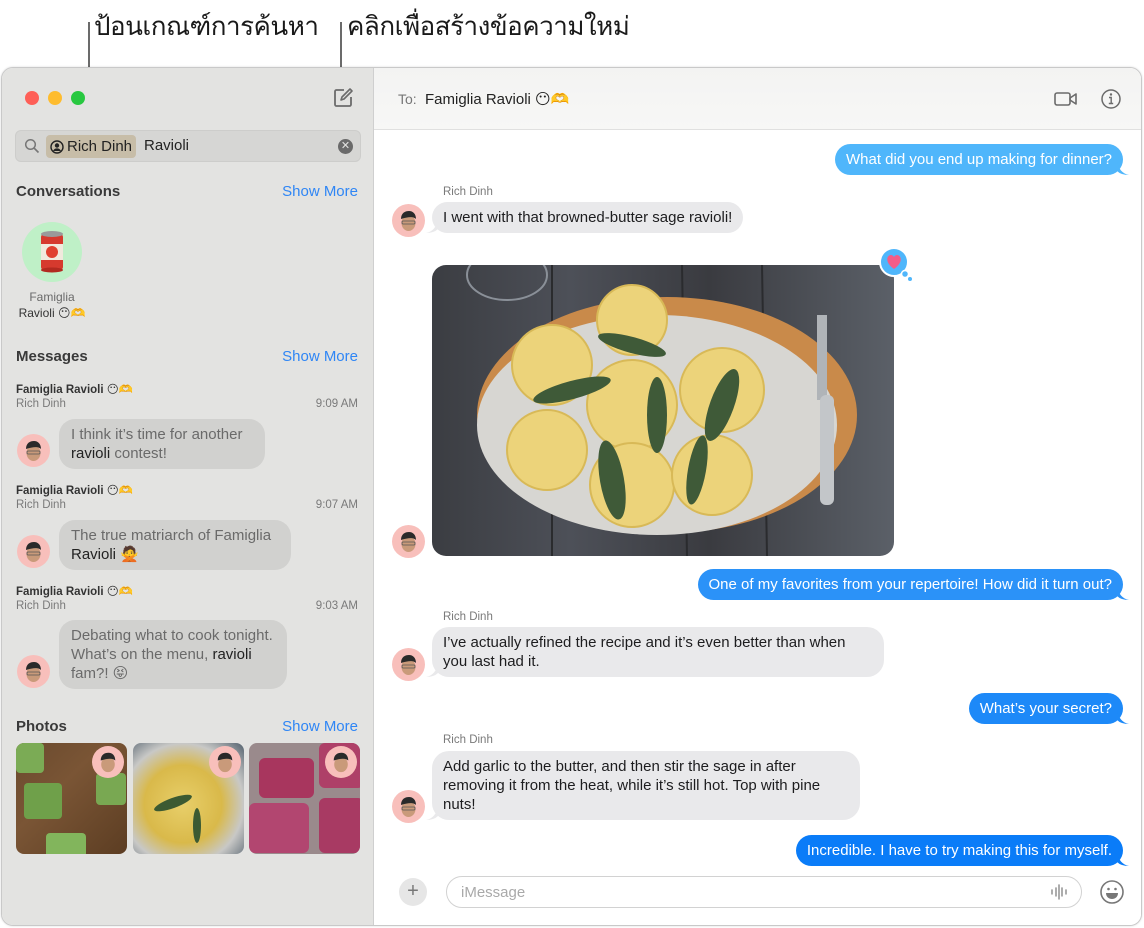 Image resolution: width=1144 pixels, height=928 pixels. Describe the element at coordinates (57, 146) in the screenshot. I see `person-icon` at that location.